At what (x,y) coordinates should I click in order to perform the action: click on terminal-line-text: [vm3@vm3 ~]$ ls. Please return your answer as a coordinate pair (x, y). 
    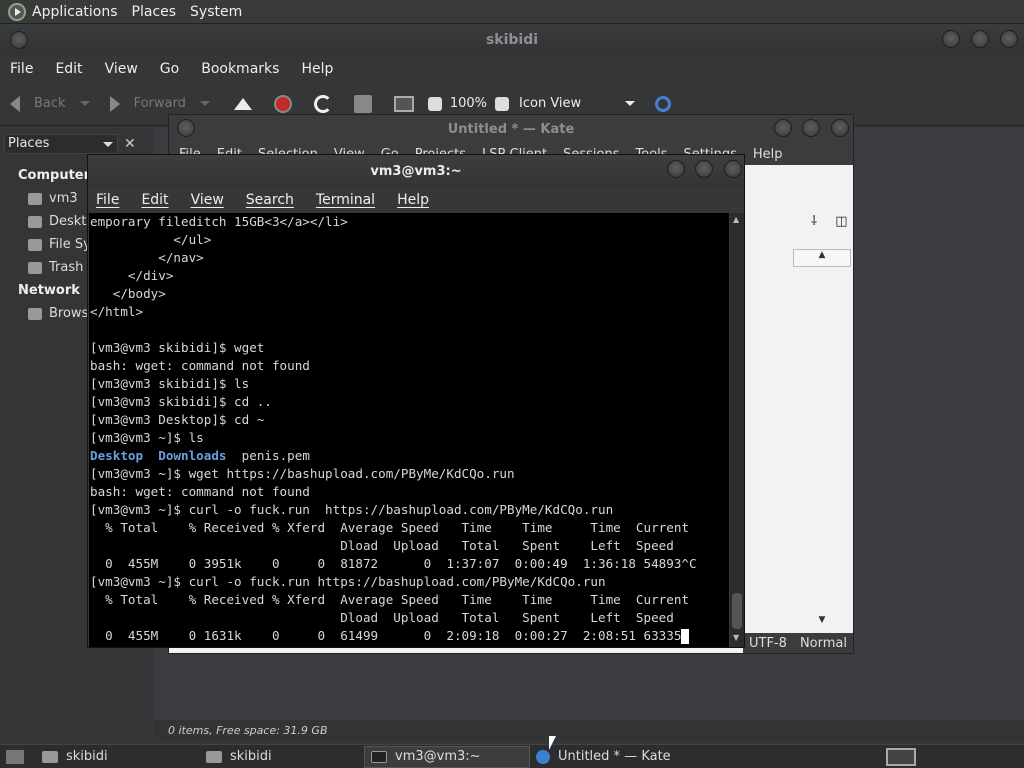
    Looking at the image, I should click on (147, 437).